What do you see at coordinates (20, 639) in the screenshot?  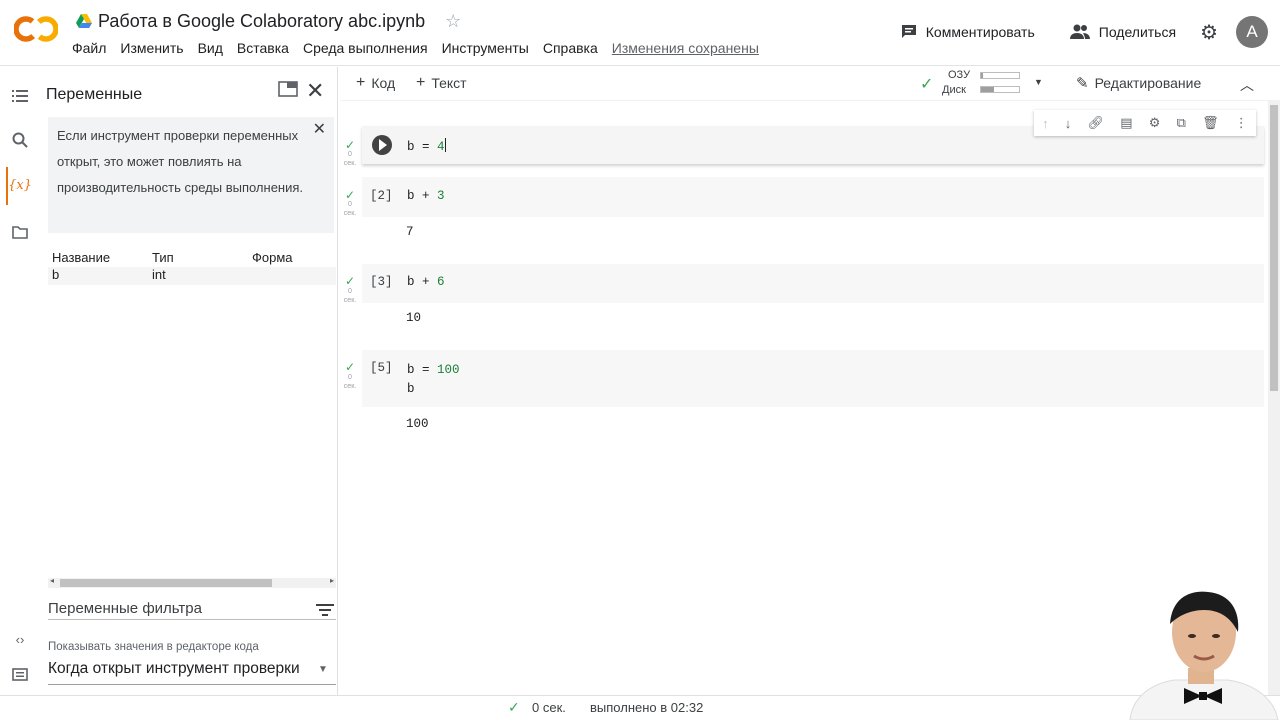 I see `code-snippets-icon: ‹›` at bounding box center [20, 639].